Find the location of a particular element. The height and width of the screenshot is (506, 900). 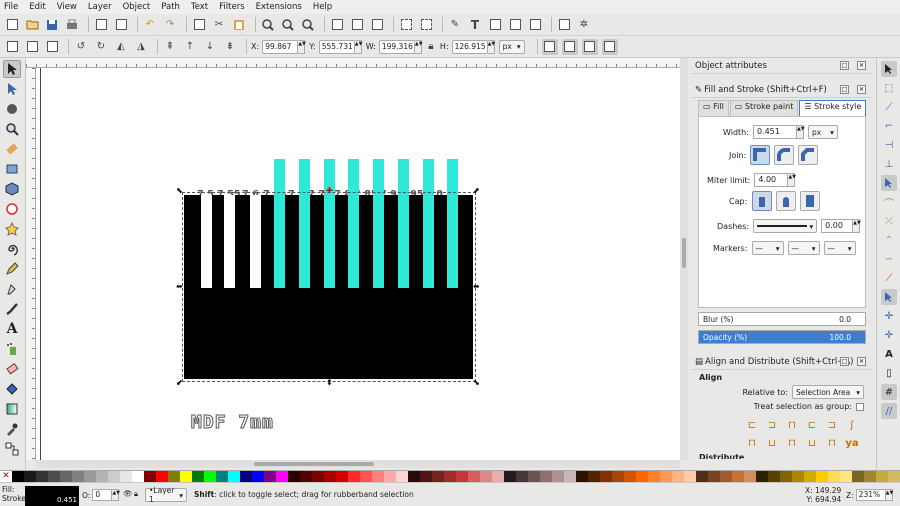

opacity-input: 0 is located at coordinates (102, 495).